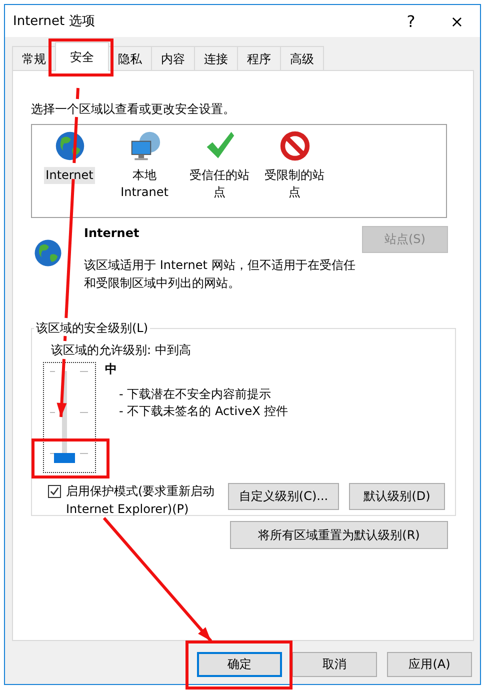 The height and width of the screenshot is (690, 488). Describe the element at coordinates (457, 21) in the screenshot. I see `close-button: ×` at that location.